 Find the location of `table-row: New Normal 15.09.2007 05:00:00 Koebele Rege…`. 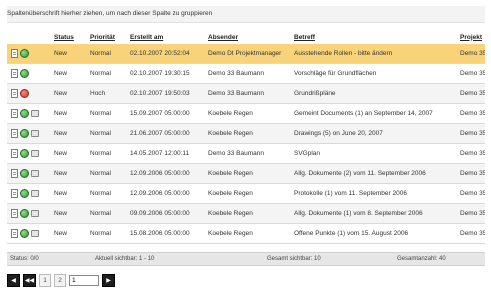

table-row: New Normal 15.09.2007 05:00:00 Koebele Rege… is located at coordinates (246, 113).